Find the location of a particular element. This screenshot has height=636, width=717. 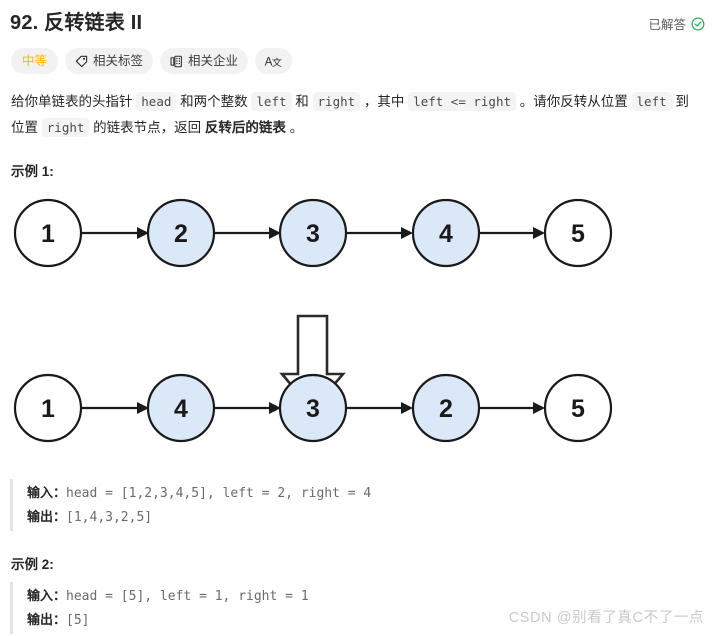

problem-header: 92. 反转链表 II 已解答 is located at coordinates (358, 18).